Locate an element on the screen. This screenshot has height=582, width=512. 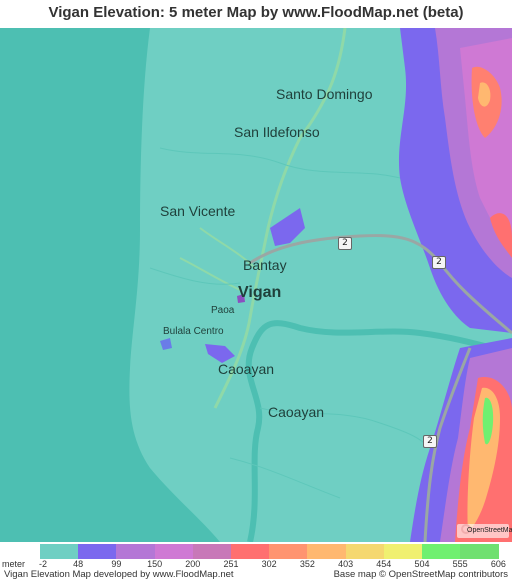
label-paoa: Paoa is located at coordinates (223, 310).